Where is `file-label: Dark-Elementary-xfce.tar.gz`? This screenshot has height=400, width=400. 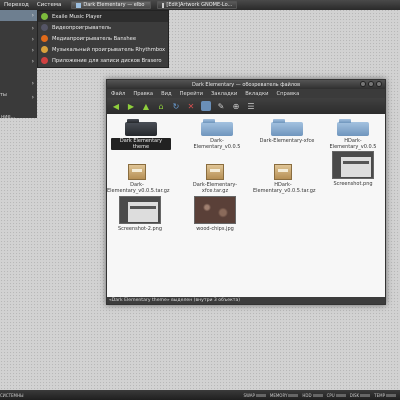
file-label: Dark-Elementary-xfce.tar.gz is located at coordinates (215, 188).